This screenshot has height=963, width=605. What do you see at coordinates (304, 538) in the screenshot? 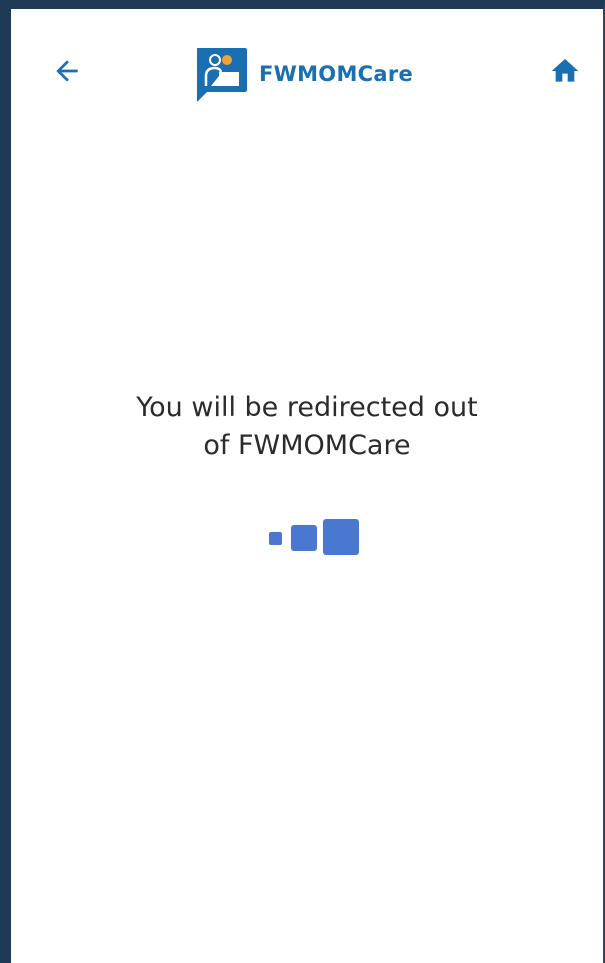
I see `loader-square-medium` at bounding box center [304, 538].